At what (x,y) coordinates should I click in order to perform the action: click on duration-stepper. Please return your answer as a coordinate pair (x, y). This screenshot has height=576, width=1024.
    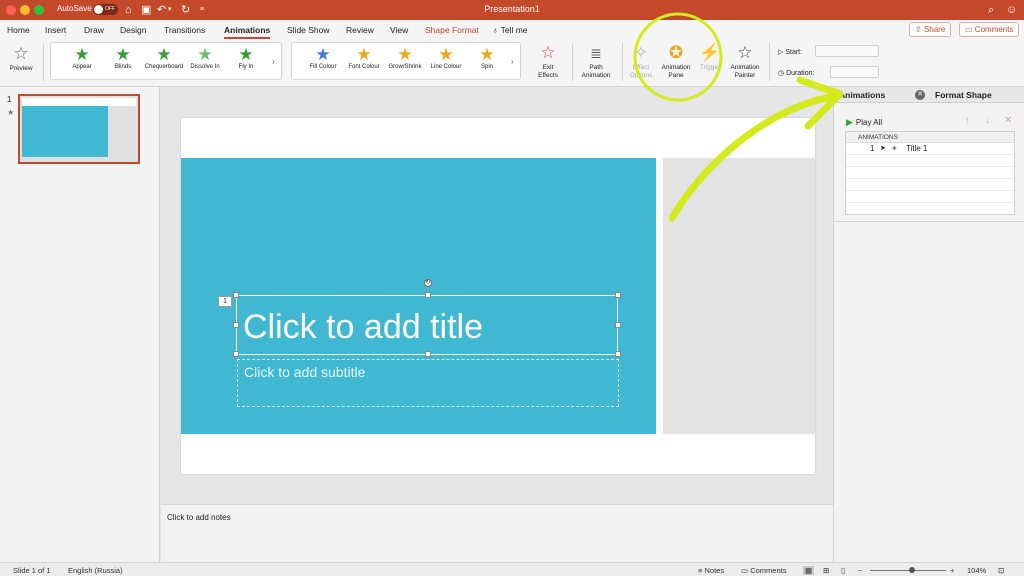
    Looking at the image, I should click on (854, 72).